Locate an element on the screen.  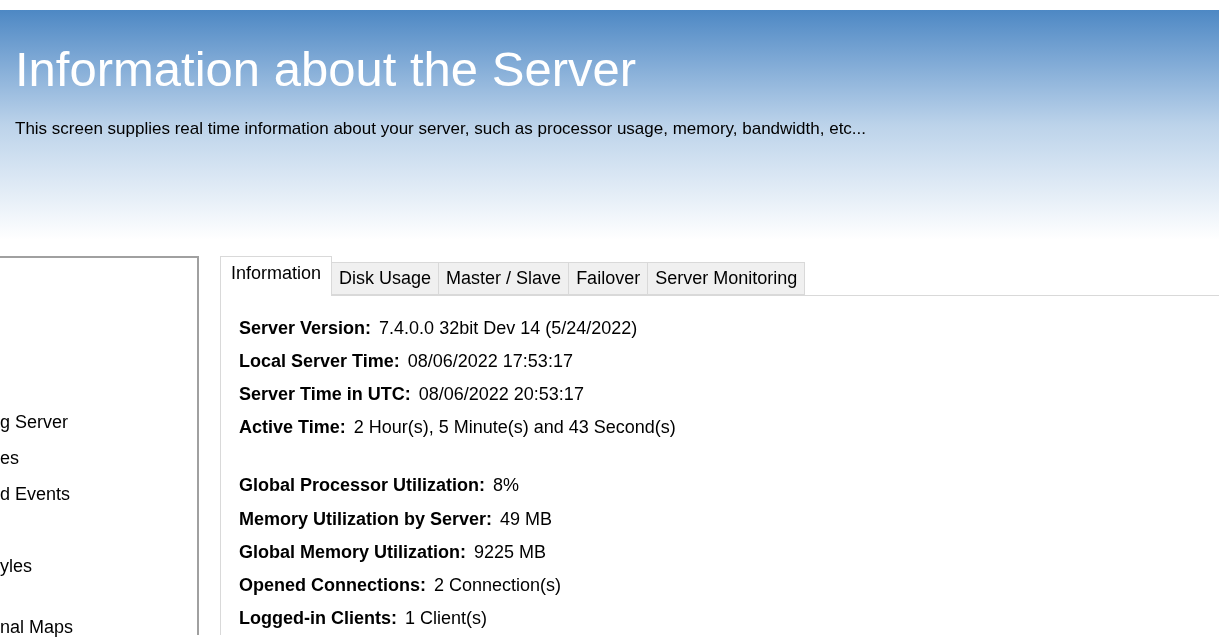
tab: Master / Slave is located at coordinates (504, 278).